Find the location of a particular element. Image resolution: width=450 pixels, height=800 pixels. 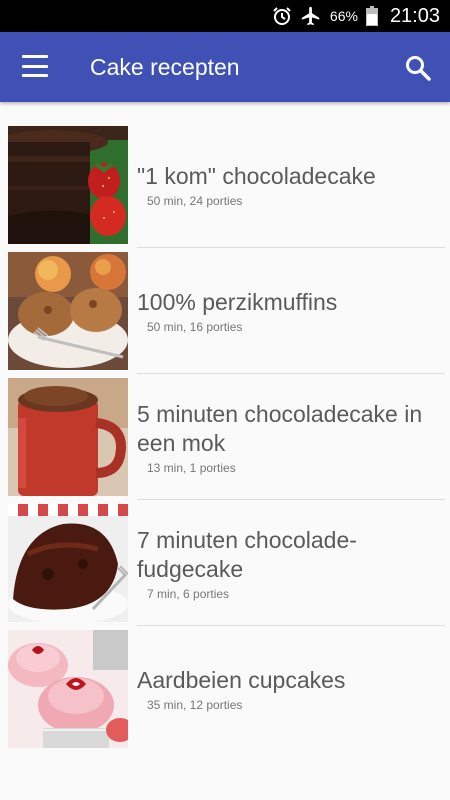

recipe-name: 100% perzikmuffins is located at coordinates (237, 302).